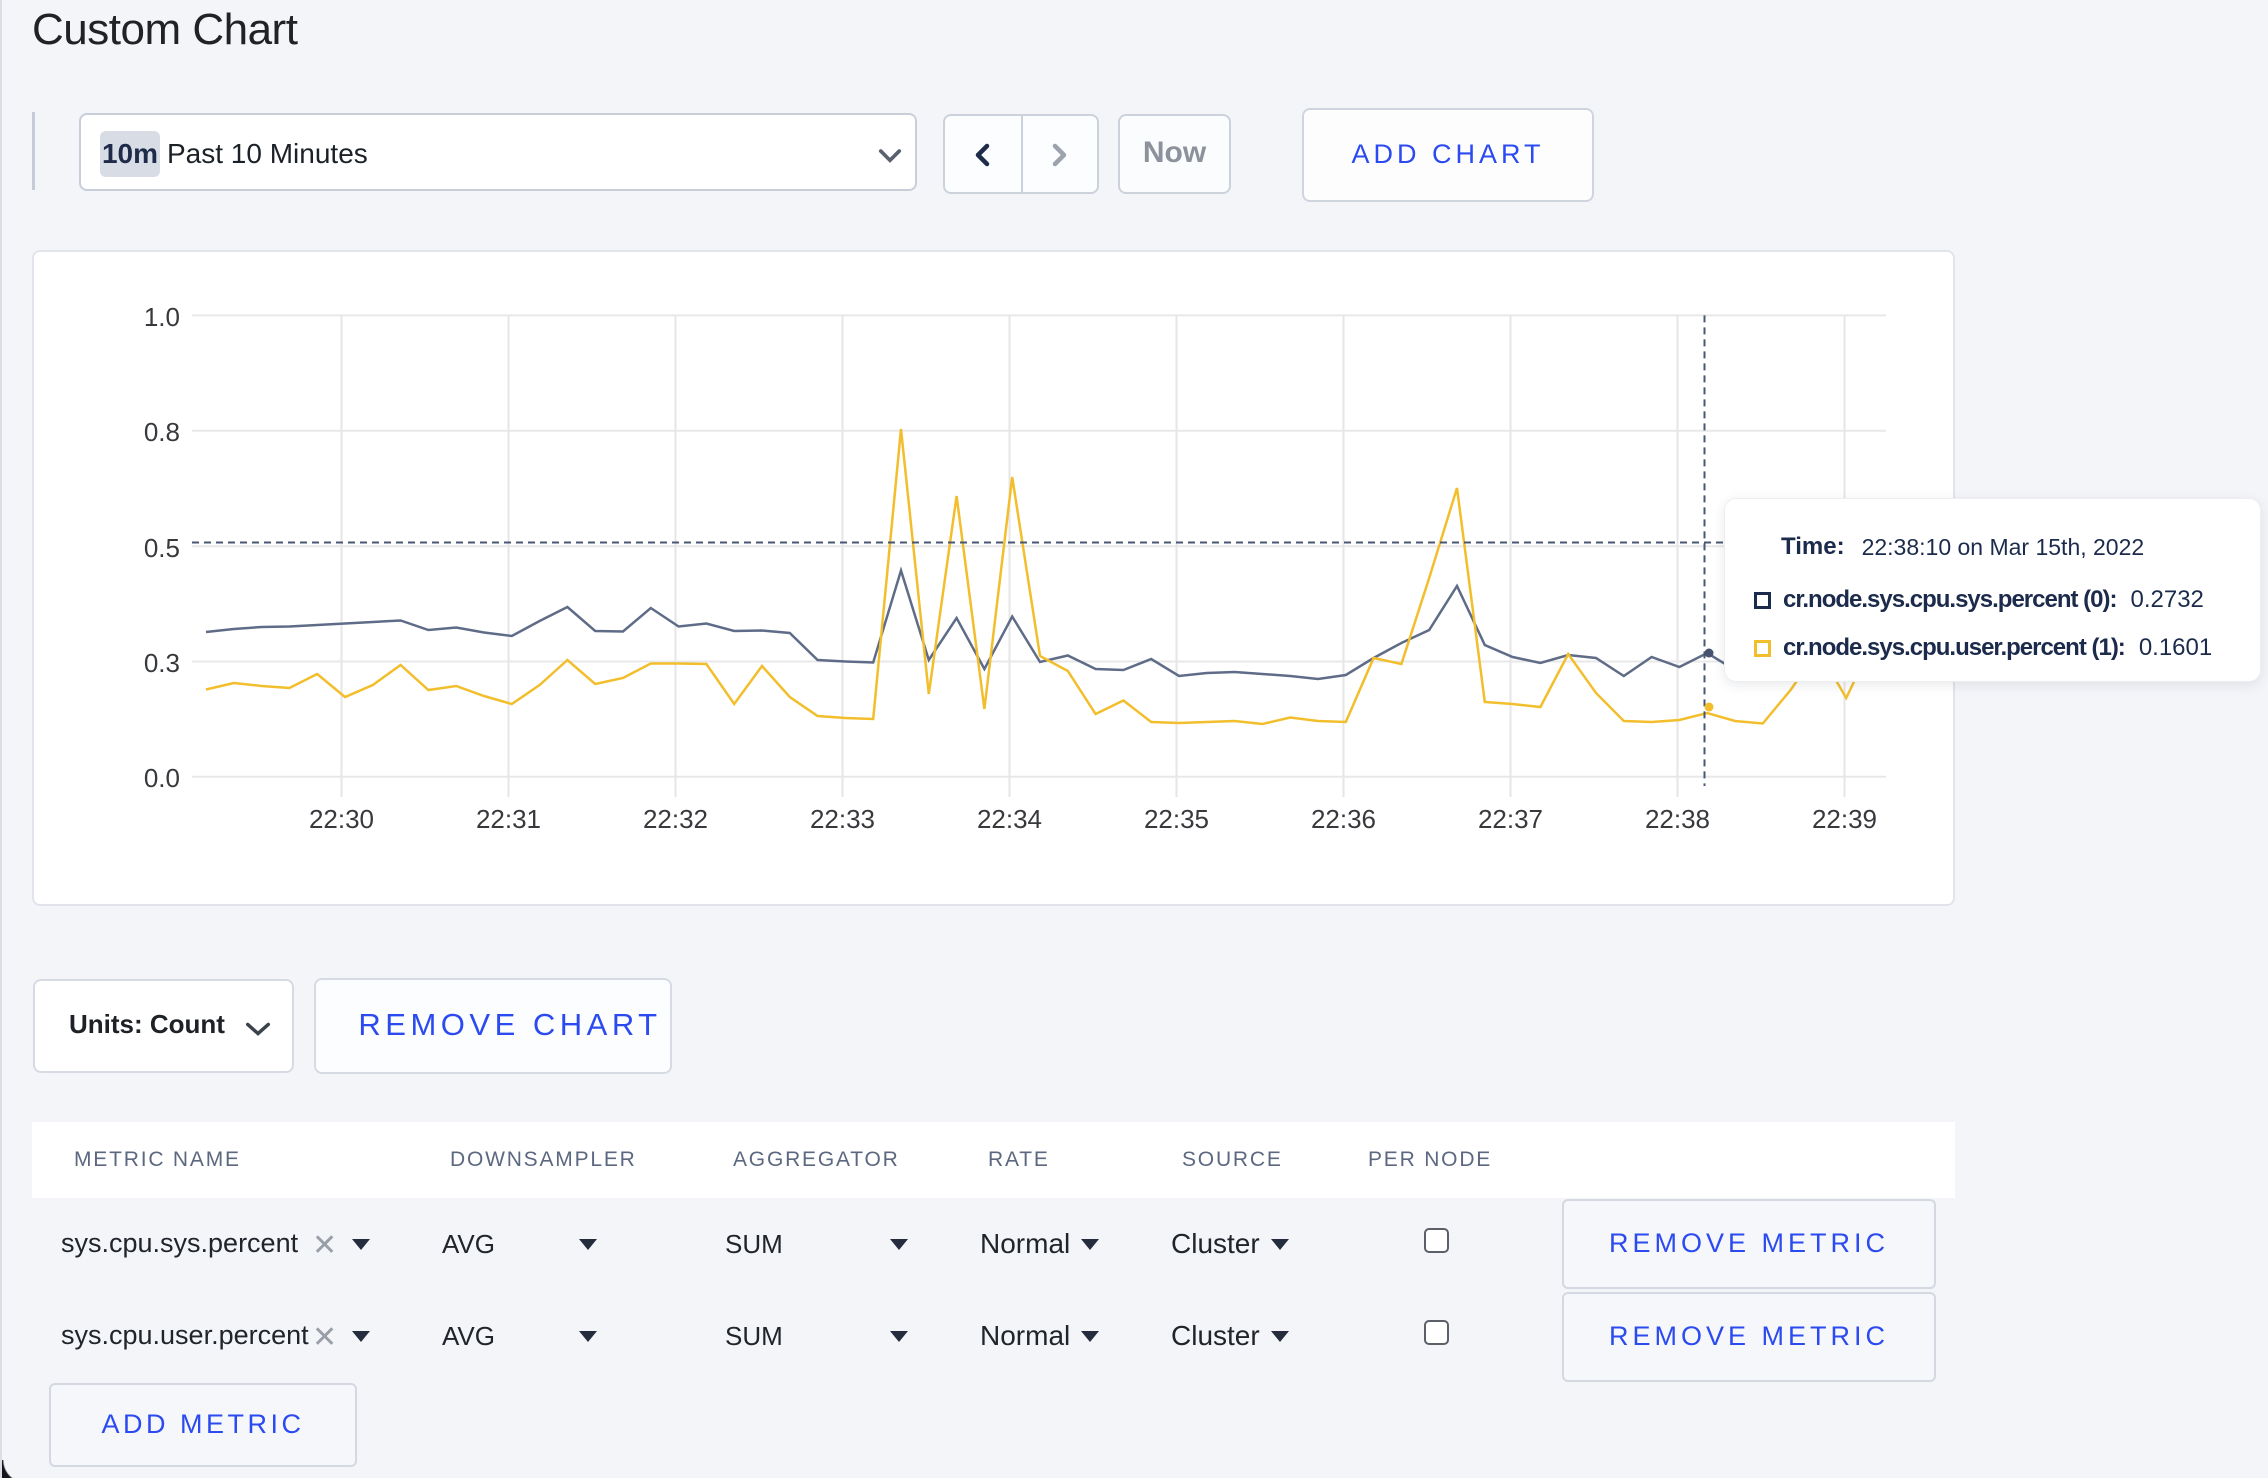  Describe the element at coordinates (508, 819) in the screenshot. I see `svg-text: 22:31` at that location.